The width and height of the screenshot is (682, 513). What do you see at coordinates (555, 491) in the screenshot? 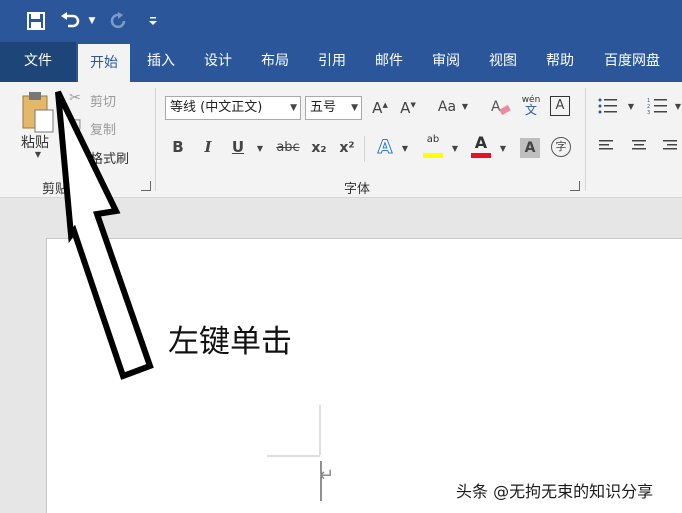
I see `watermark-text: 头条 @无拘无束的知识分享` at bounding box center [555, 491].